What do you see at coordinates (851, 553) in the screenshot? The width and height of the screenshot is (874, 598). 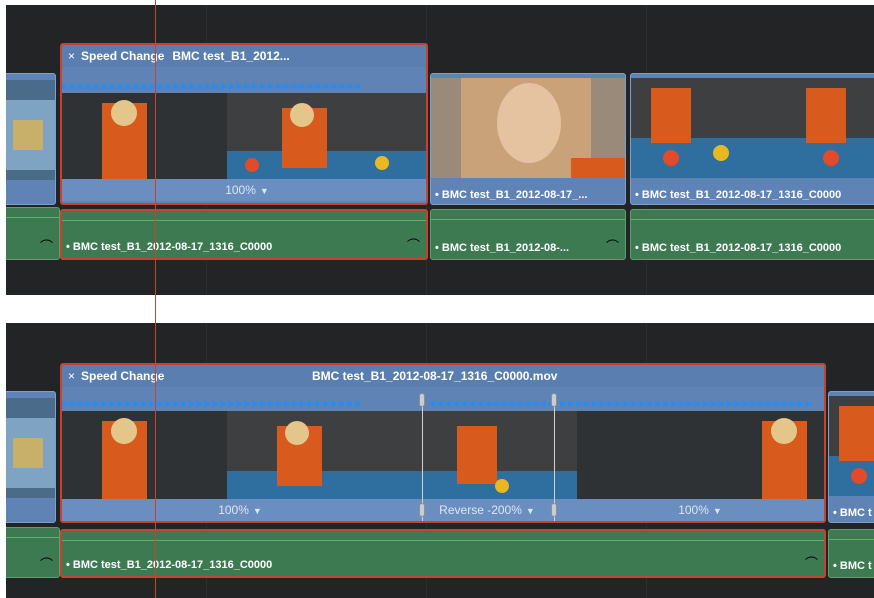 I see `audio-clip-partial-right: • BMC t` at bounding box center [851, 553].